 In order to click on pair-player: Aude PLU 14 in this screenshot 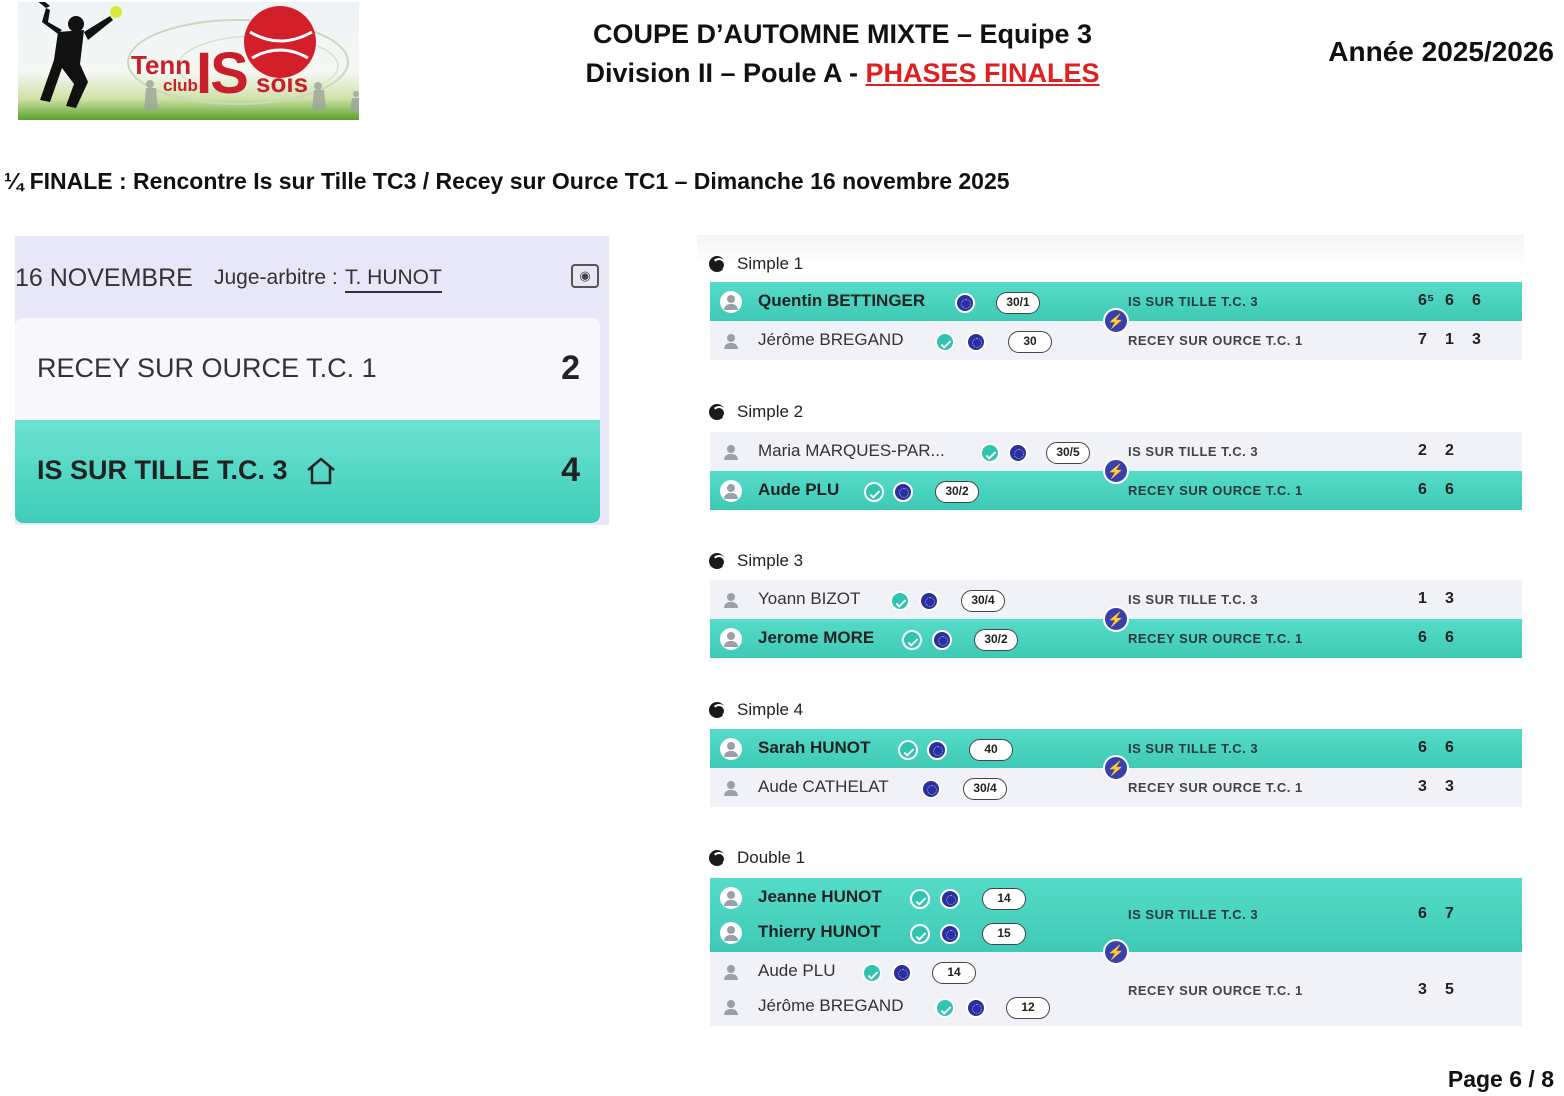, I will do `click(920, 971)`.